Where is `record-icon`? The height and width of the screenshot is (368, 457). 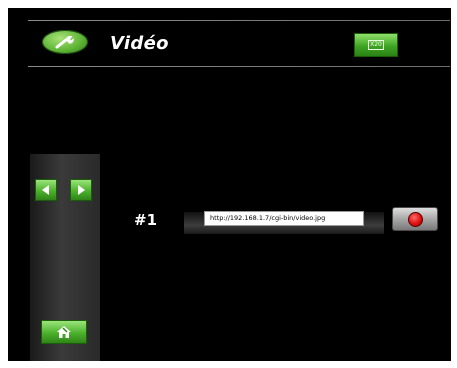 record-icon is located at coordinates (415, 219).